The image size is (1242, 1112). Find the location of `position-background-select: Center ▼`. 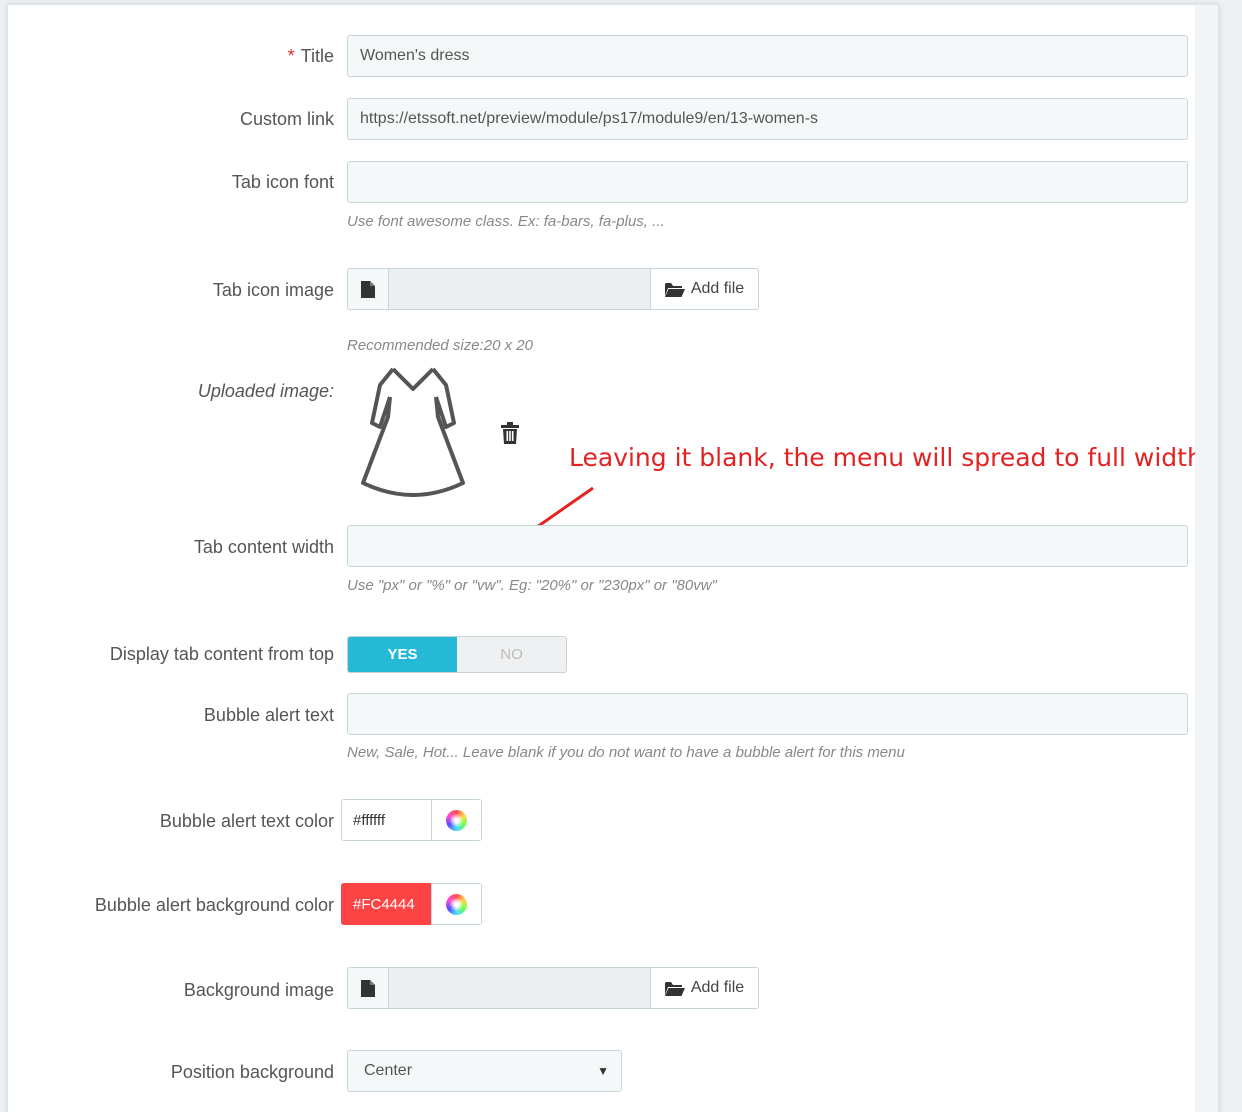

position-background-select: Center ▼ is located at coordinates (484, 1071).